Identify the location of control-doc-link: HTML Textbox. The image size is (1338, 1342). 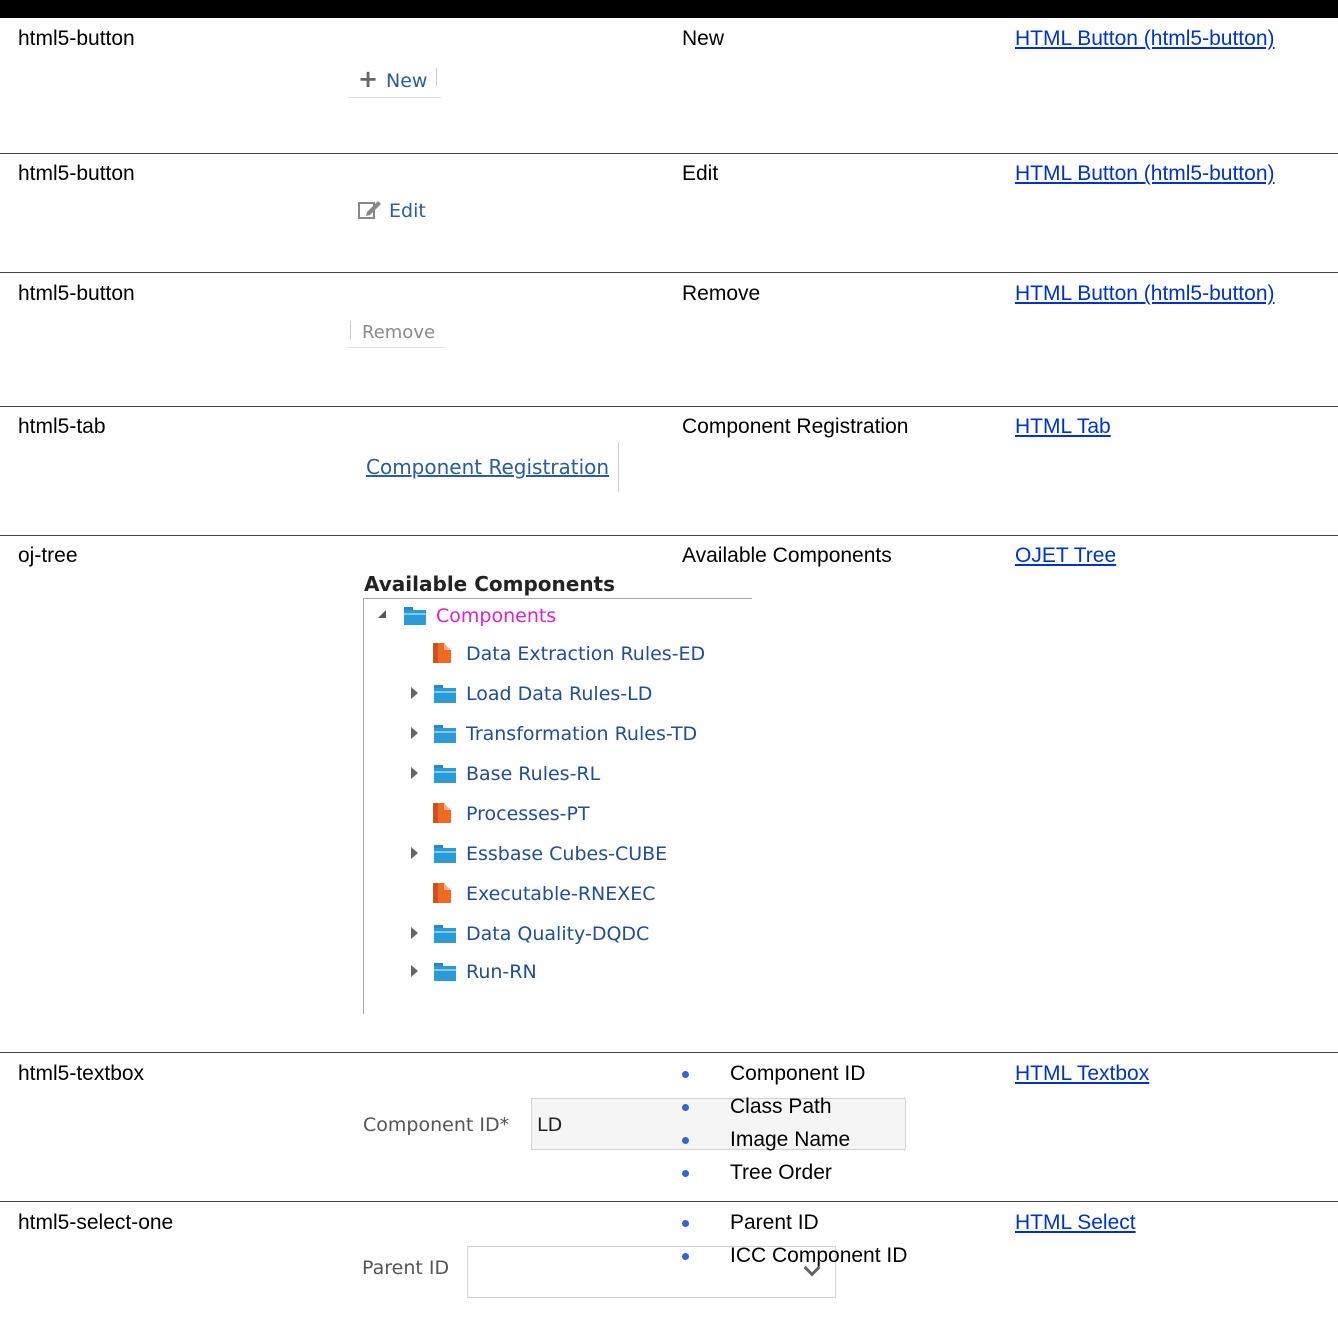
(1082, 1074).